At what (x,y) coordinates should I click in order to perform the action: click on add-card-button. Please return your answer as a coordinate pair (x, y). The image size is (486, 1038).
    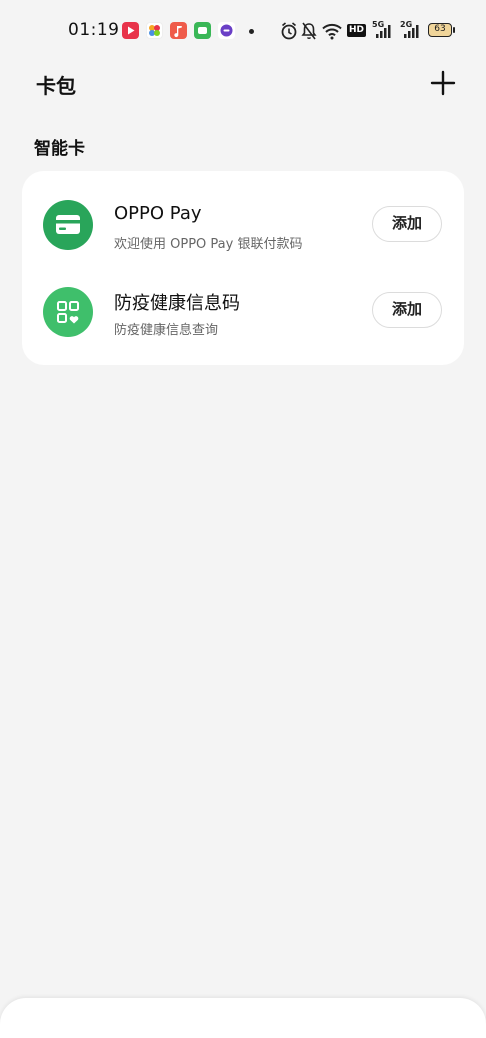
    Looking at the image, I should click on (443, 83).